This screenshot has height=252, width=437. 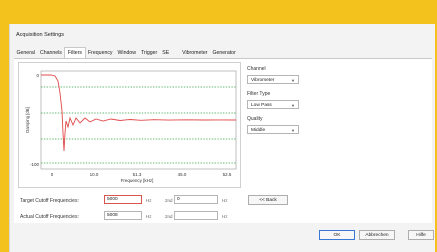 I want to click on quality-label: Quality, so click(x=255, y=119).